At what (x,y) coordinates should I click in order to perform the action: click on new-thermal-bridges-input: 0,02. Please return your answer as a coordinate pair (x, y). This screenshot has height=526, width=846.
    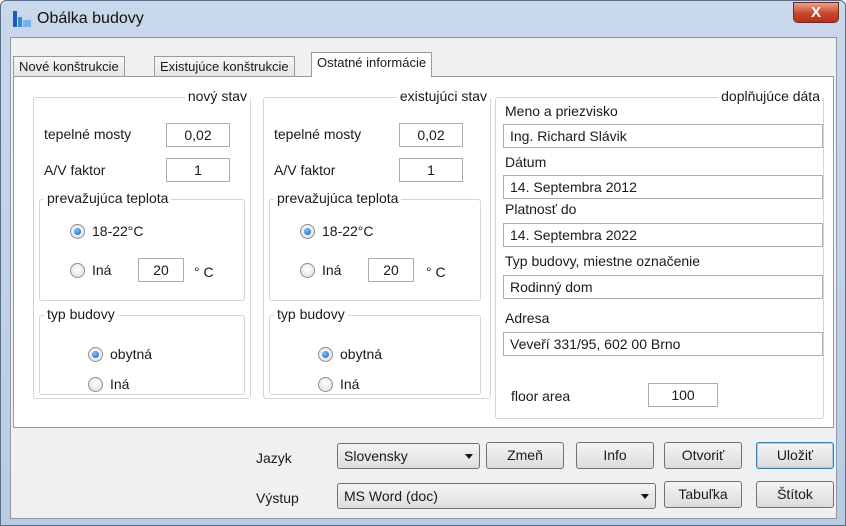
    Looking at the image, I should click on (198, 135).